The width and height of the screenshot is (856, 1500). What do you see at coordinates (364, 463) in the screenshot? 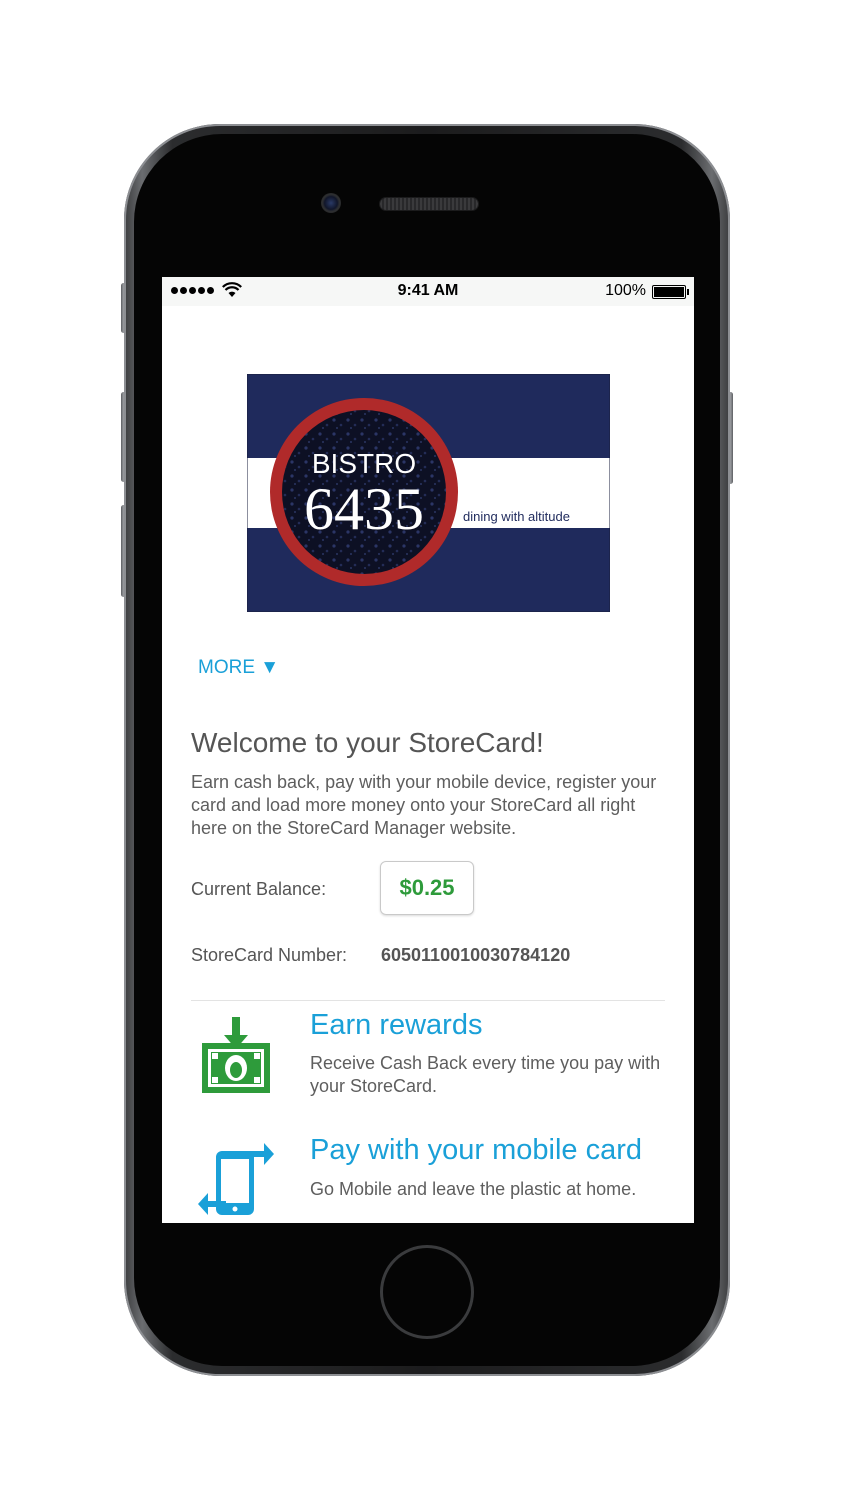
I see `brand-line1: BISTRO` at bounding box center [364, 463].